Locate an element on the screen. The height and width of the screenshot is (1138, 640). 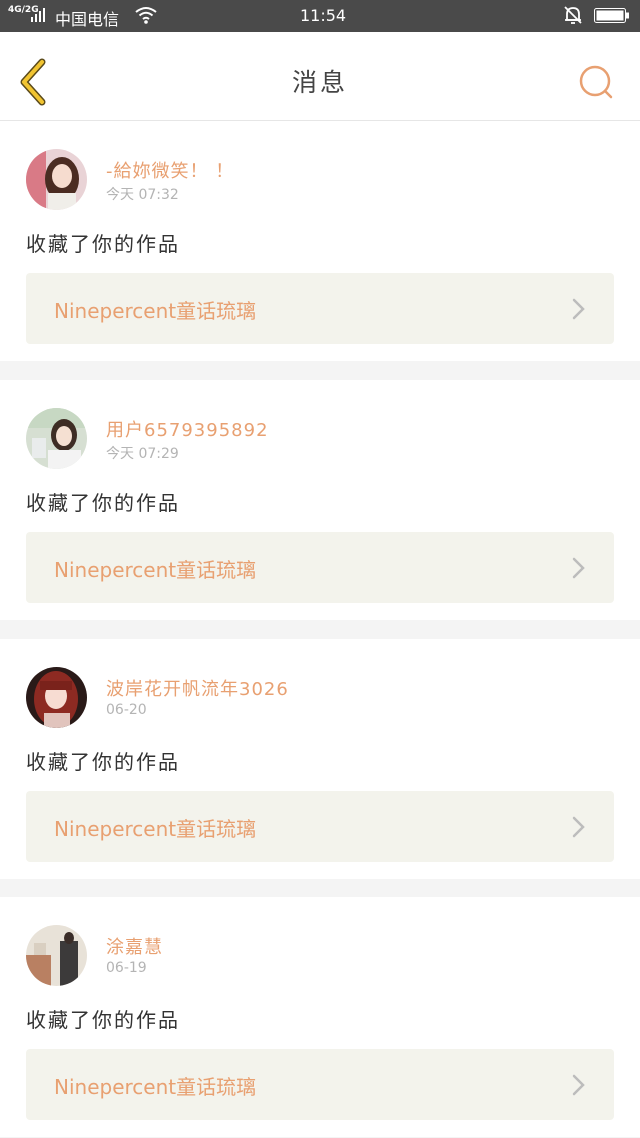
username-link: 用户6579395892 is located at coordinates (187, 429).